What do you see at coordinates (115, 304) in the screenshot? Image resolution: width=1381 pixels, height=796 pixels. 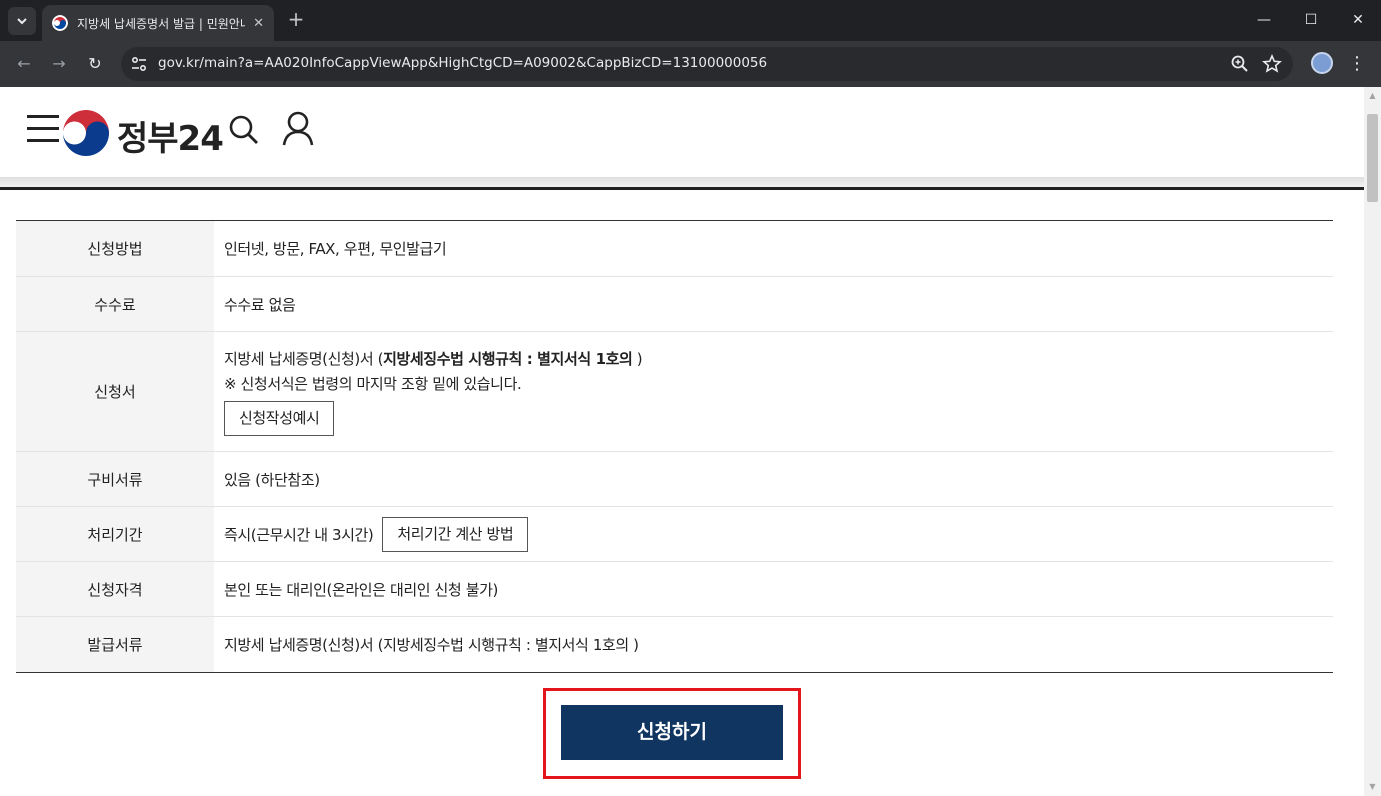 I see `row-label: 수수료` at bounding box center [115, 304].